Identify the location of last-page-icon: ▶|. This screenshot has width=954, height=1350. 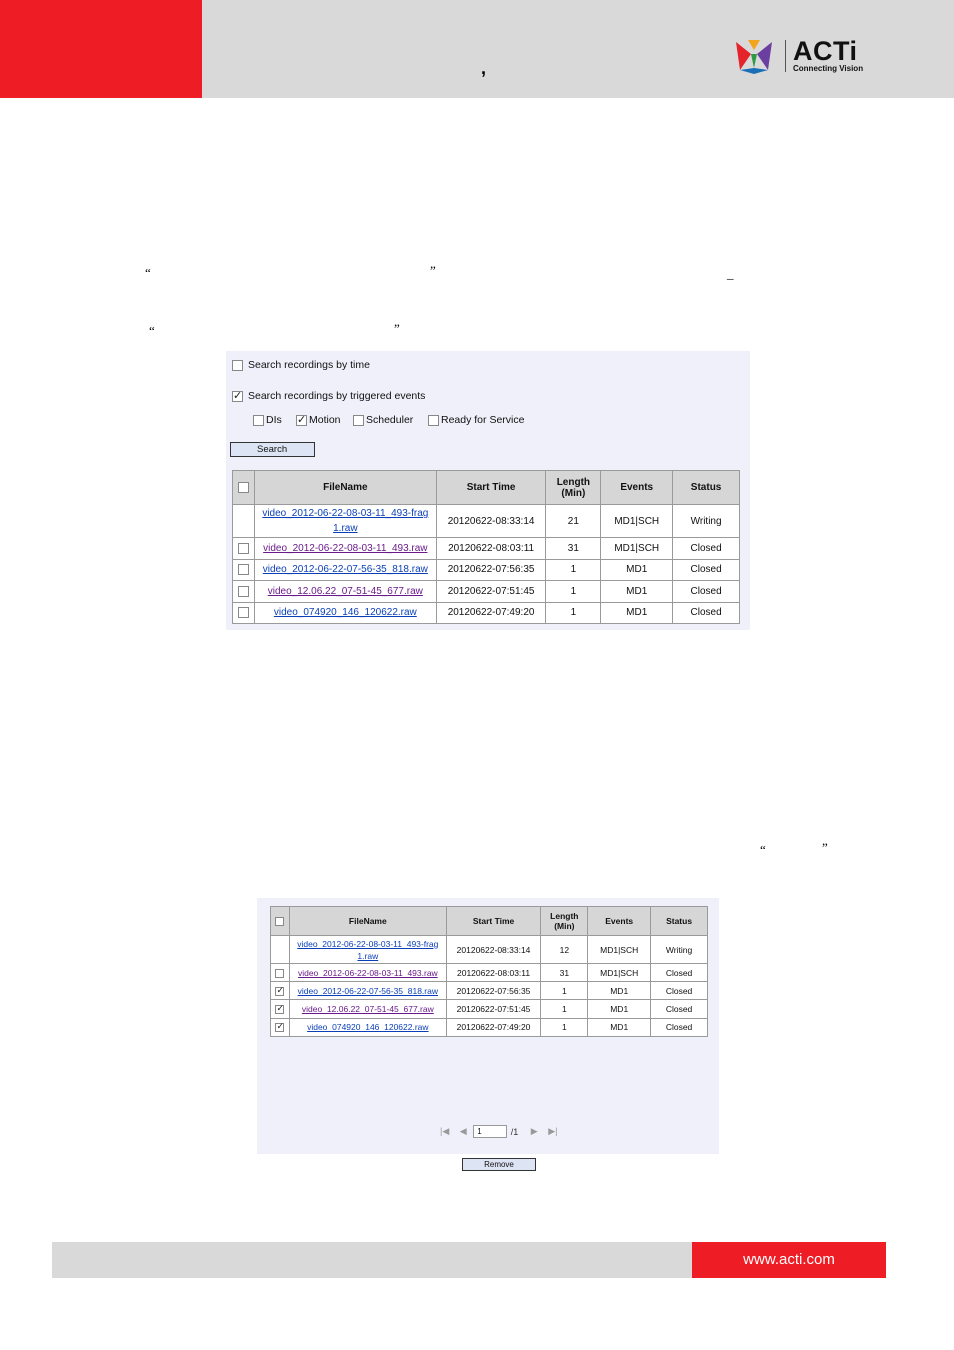
(552, 1131).